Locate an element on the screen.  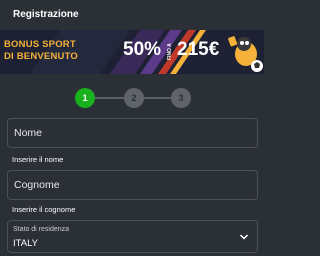
promo-banner: BONUS SPORT DI BENVENUTO 50% FINO A 215€ is located at coordinates (132, 52).